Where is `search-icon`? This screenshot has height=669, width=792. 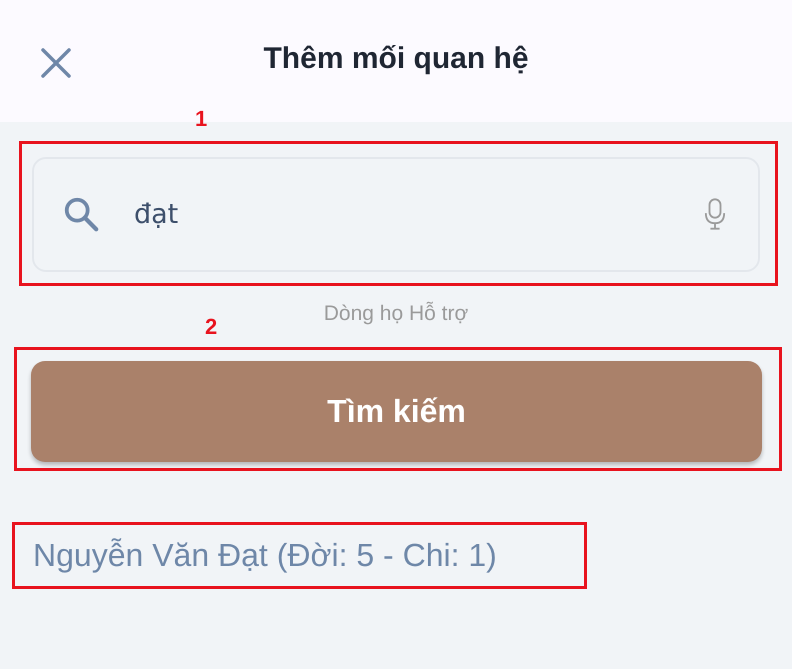 search-icon is located at coordinates (81, 214).